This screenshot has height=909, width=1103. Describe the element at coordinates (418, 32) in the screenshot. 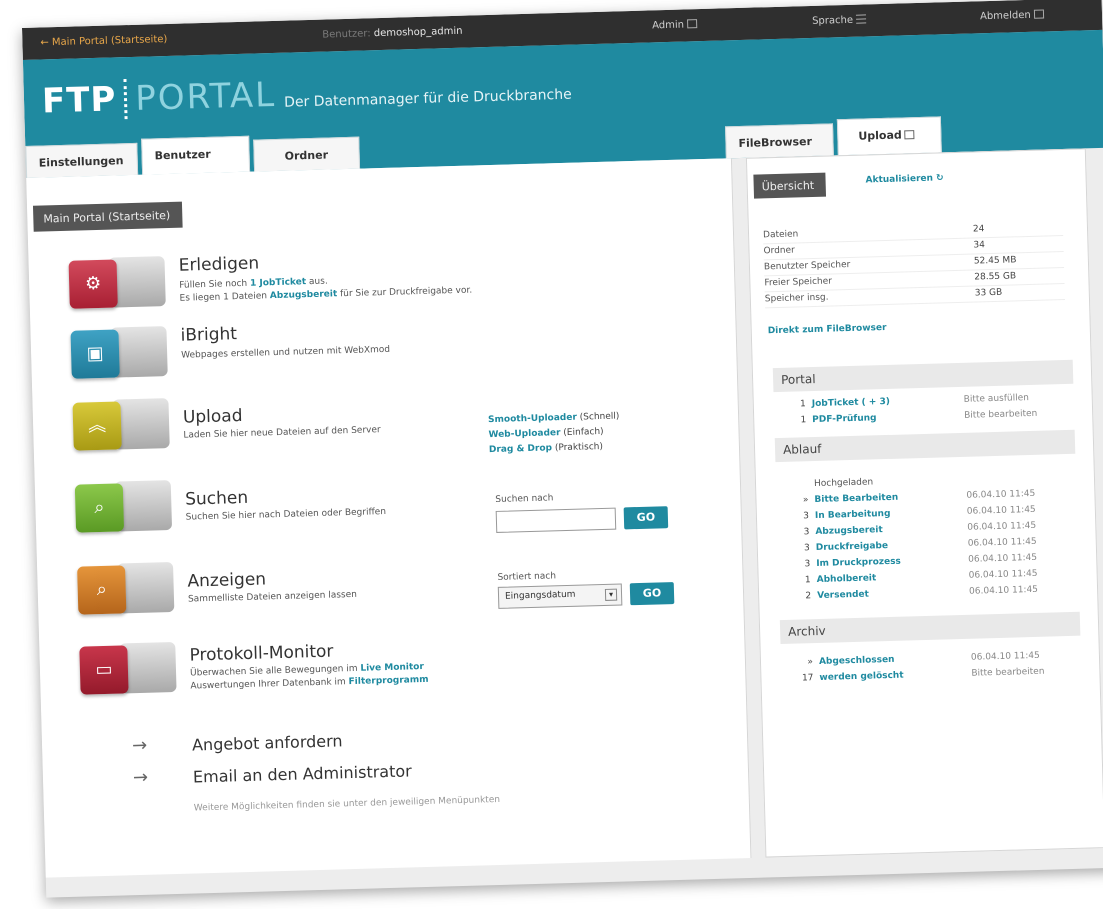

I see `user-name: demoshop_admin` at that location.